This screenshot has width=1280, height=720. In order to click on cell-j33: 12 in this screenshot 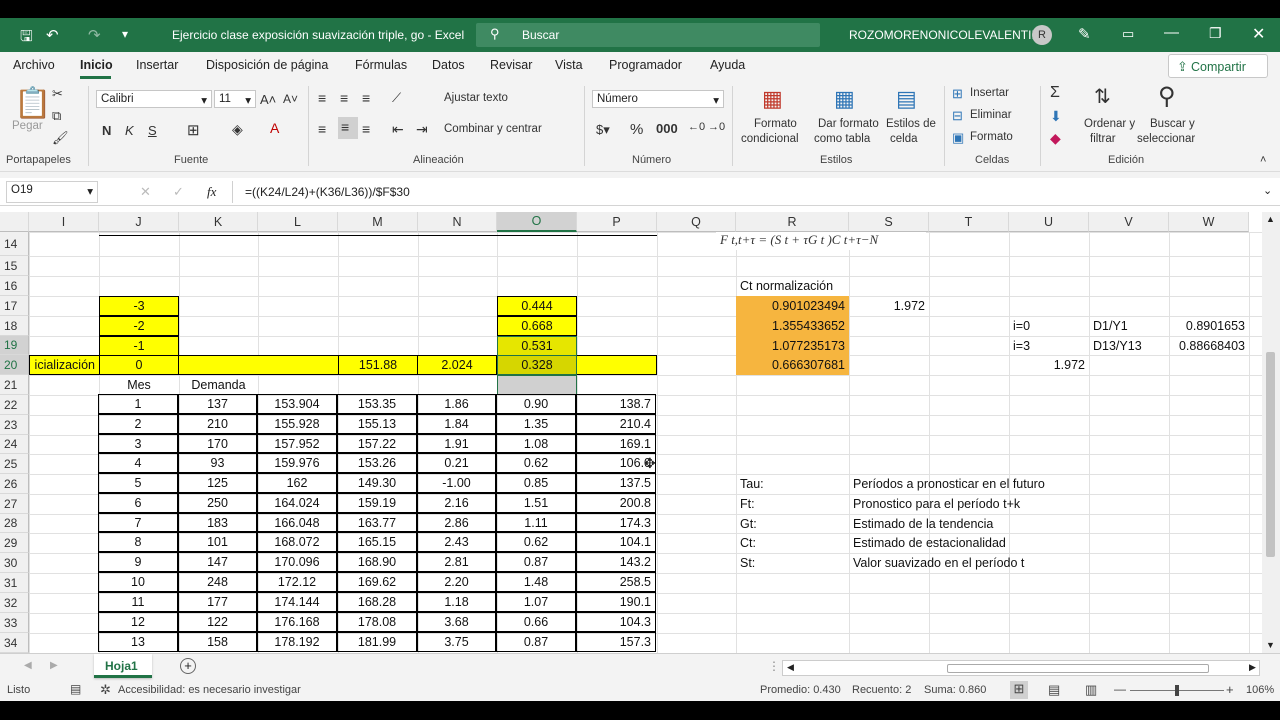, I will do `click(138, 622)`.